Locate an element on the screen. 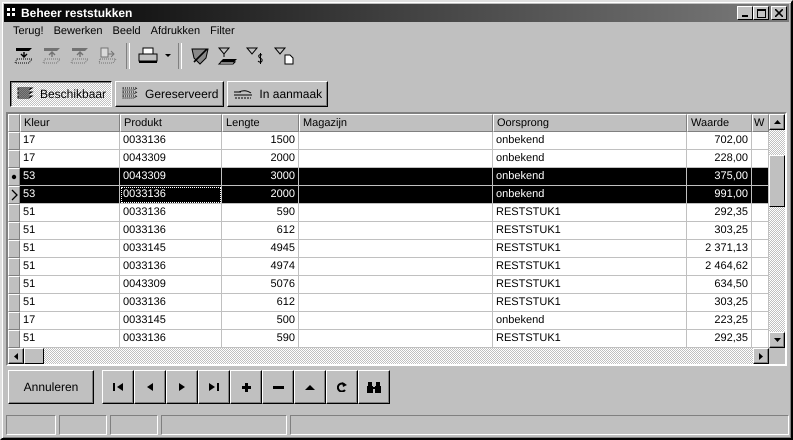 This screenshot has width=793, height=440. copy-record-icon is located at coordinates (108, 56).